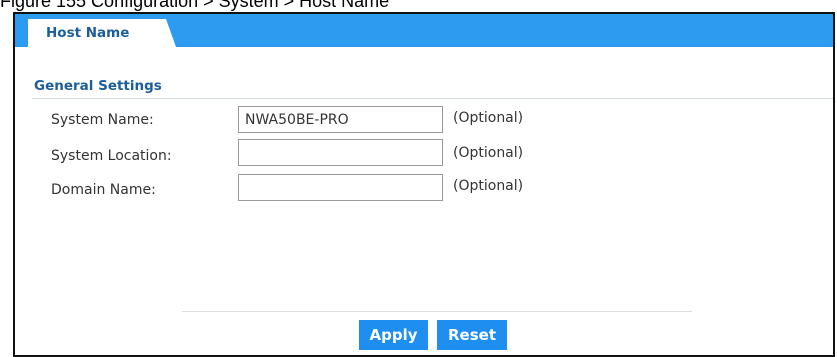 This screenshot has height=357, width=837. Describe the element at coordinates (424, 30) in the screenshot. I see `tab-bar: Host Name` at that location.